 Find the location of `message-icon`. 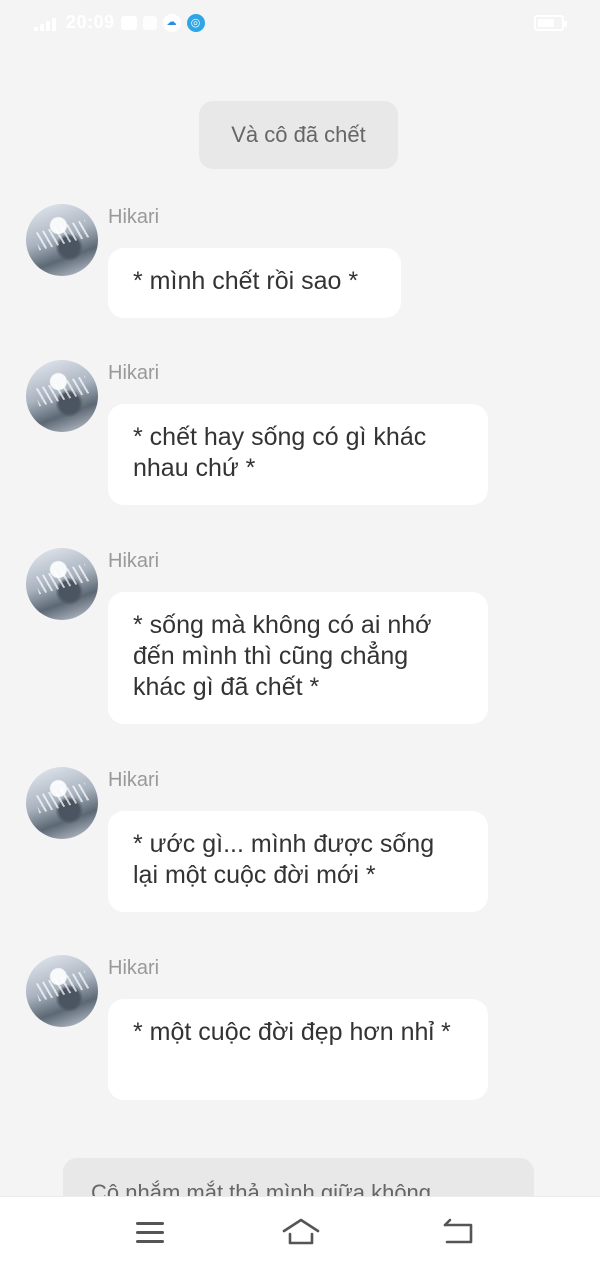

message-icon is located at coordinates (128, 22).